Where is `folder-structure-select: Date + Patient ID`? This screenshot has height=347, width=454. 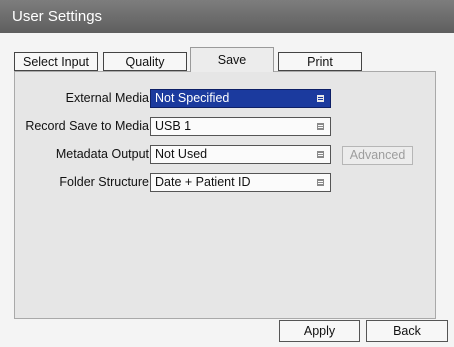
folder-structure-select: Date + Patient ID is located at coordinates (240, 182).